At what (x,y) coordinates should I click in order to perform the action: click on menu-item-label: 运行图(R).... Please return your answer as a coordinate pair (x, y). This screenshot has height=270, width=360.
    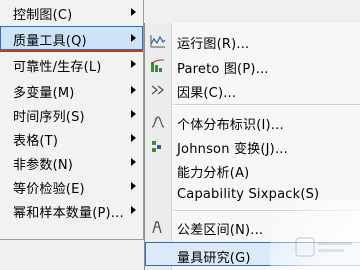
    Looking at the image, I should click on (213, 44).